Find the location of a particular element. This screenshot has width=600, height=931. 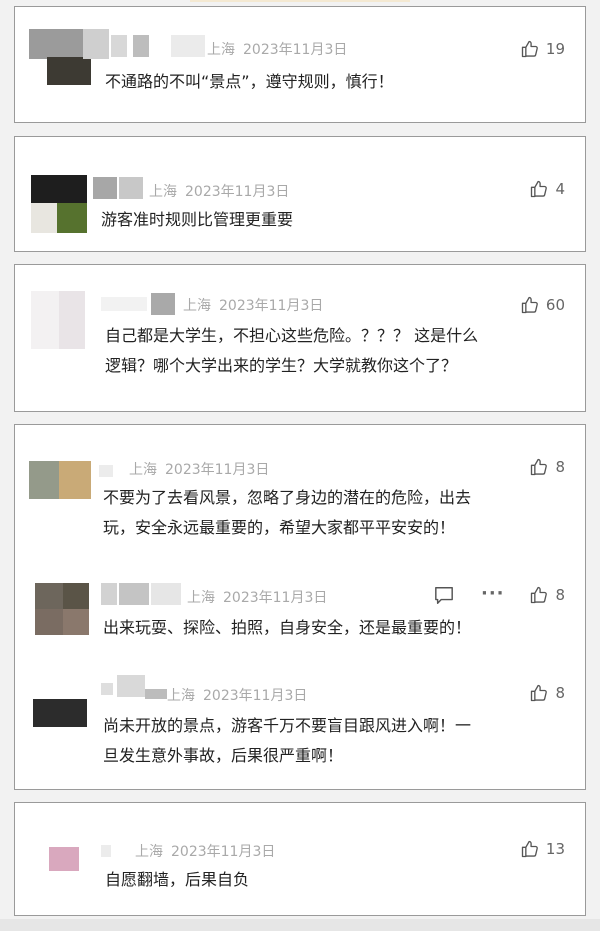

comment-card: 上海 2023年11月3日 4 游客准时规则比管理更重要 is located at coordinates (300, 194).